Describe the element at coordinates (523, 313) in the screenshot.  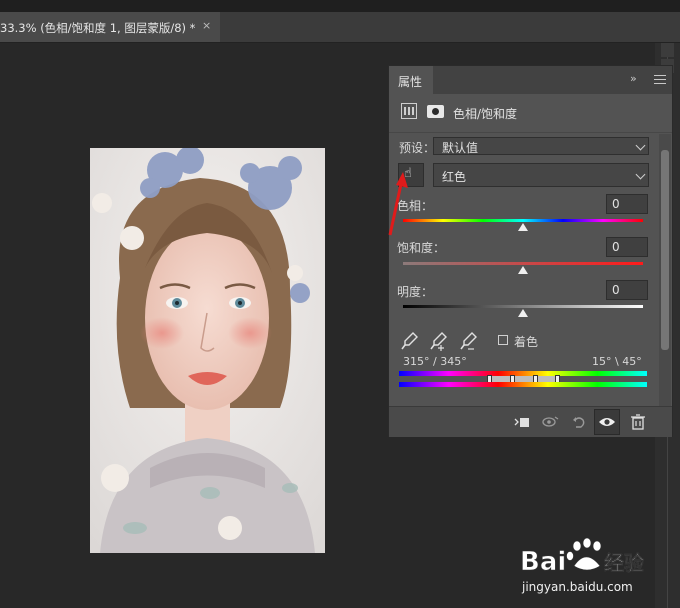
I see `lightness-slider-thumb` at that location.